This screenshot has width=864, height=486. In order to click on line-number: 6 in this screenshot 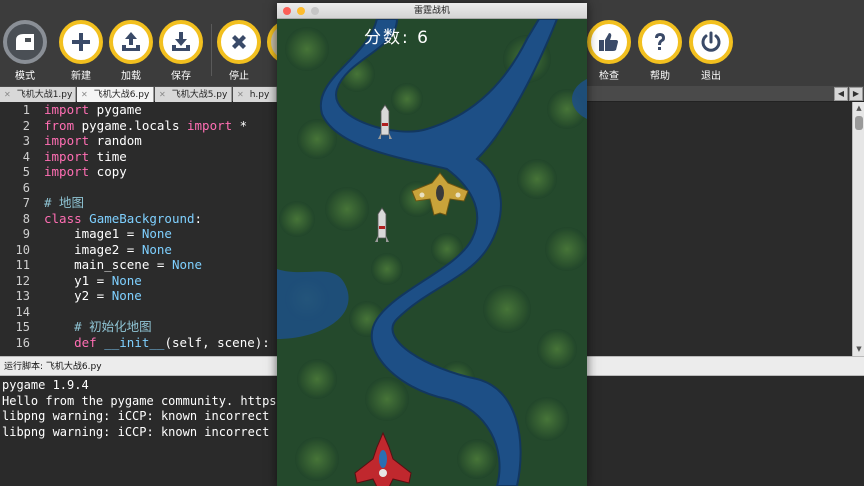, I will do `click(26, 187)`.